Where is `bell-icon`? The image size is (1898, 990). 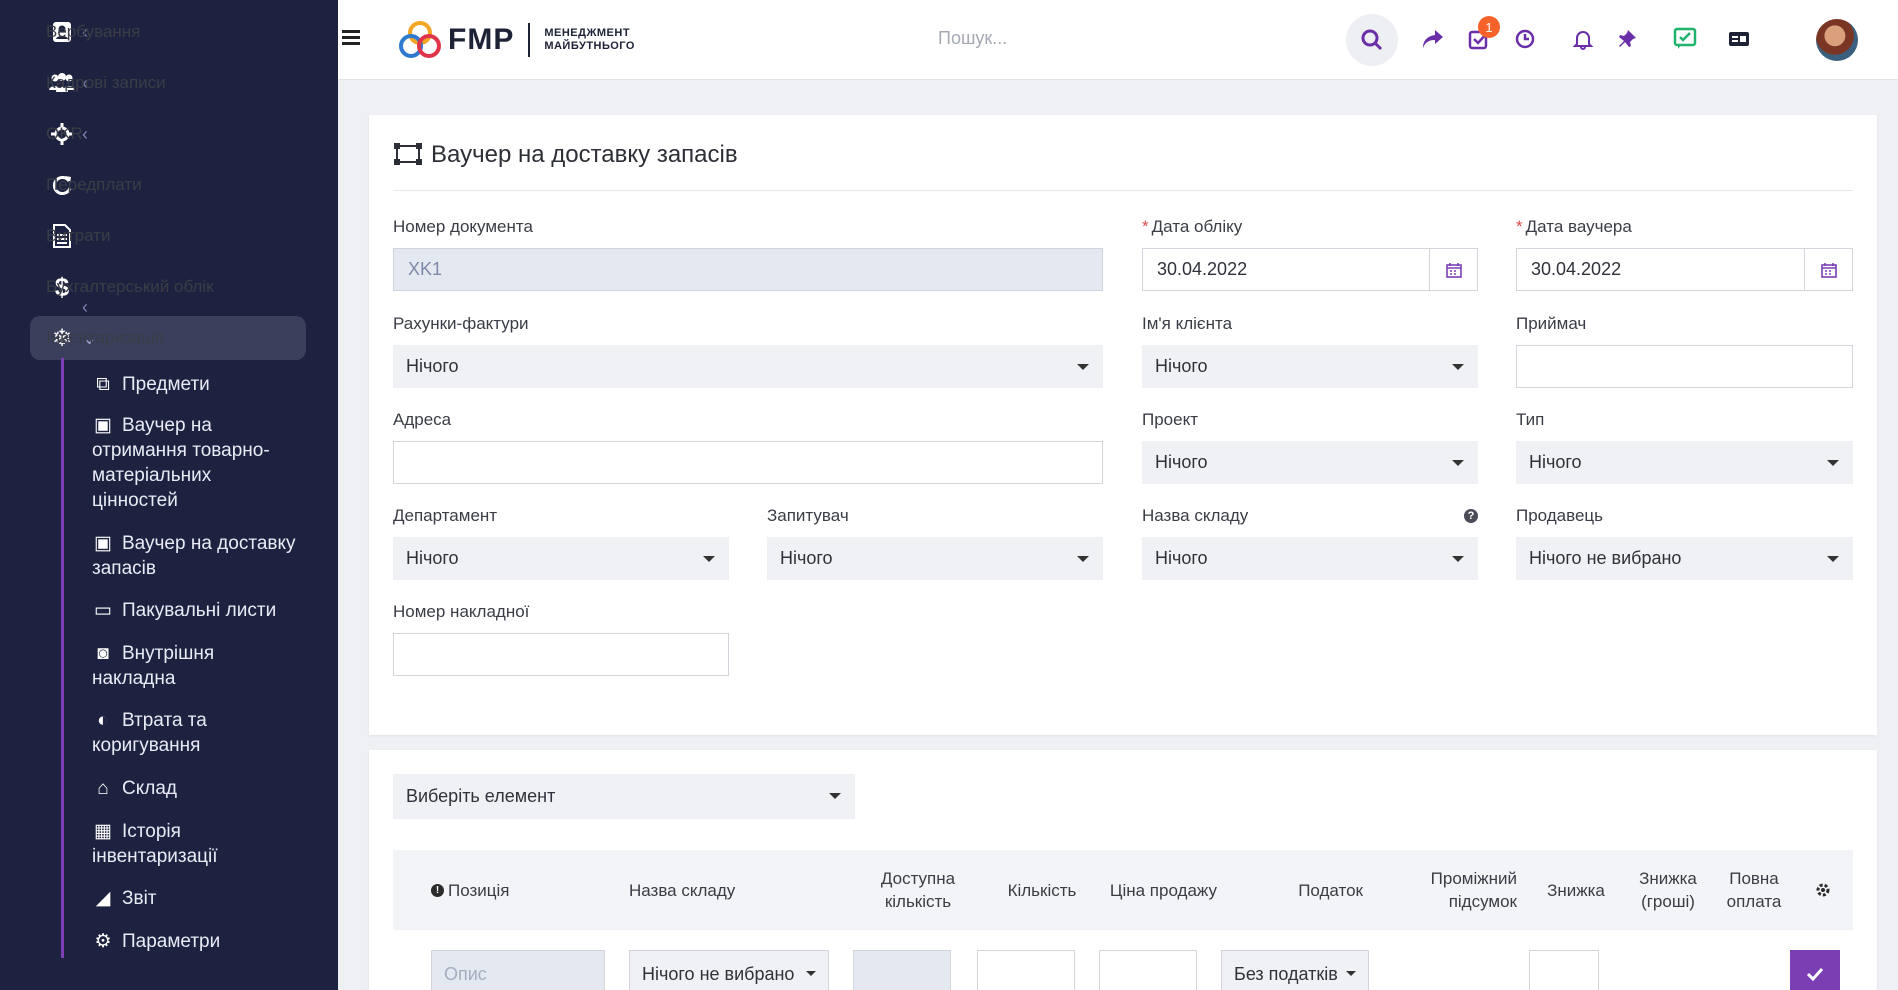
bell-icon is located at coordinates (1583, 40).